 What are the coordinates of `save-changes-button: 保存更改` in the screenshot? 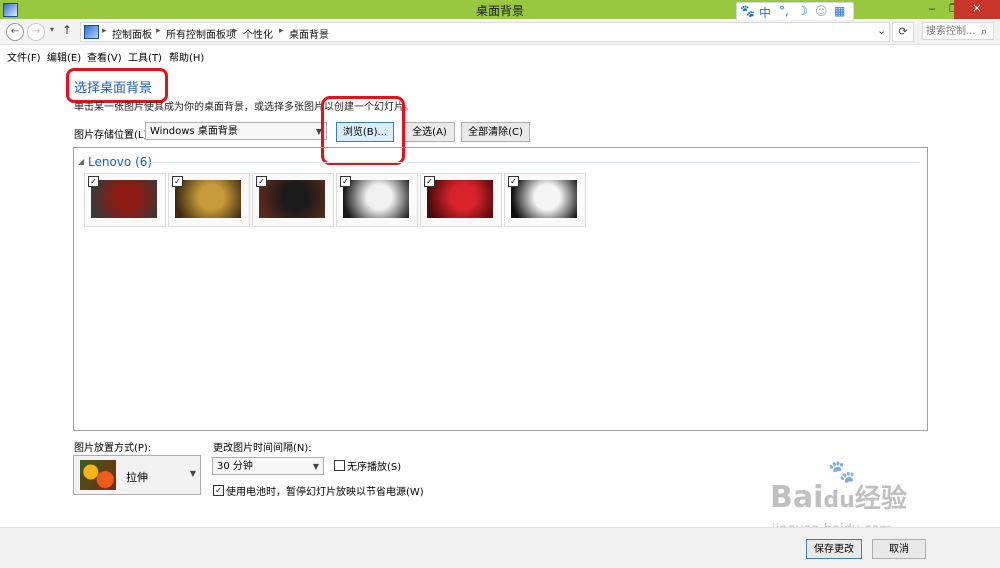 It's located at (834, 549).